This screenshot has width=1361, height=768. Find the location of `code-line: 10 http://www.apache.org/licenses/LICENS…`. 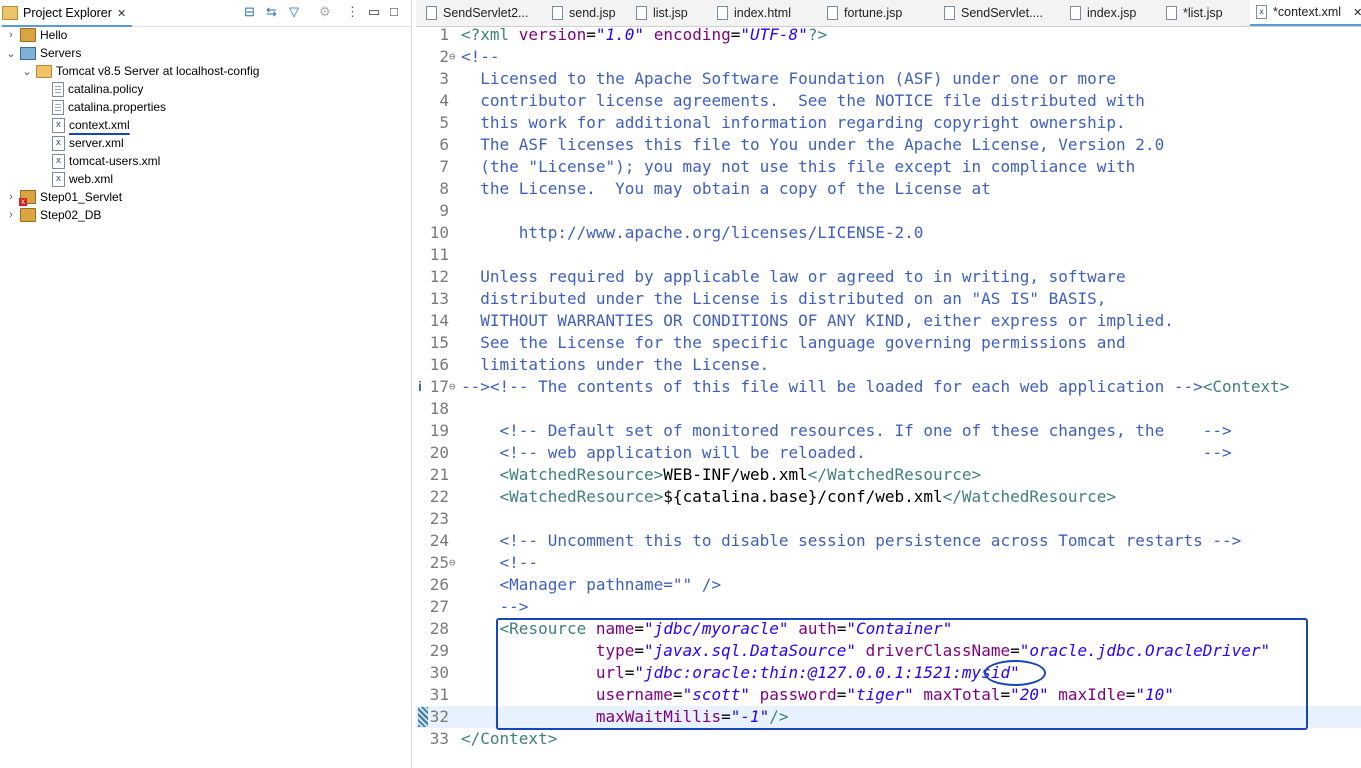

code-line: 10 http://www.apache.org/licenses/LICENS… is located at coordinates (888, 233).